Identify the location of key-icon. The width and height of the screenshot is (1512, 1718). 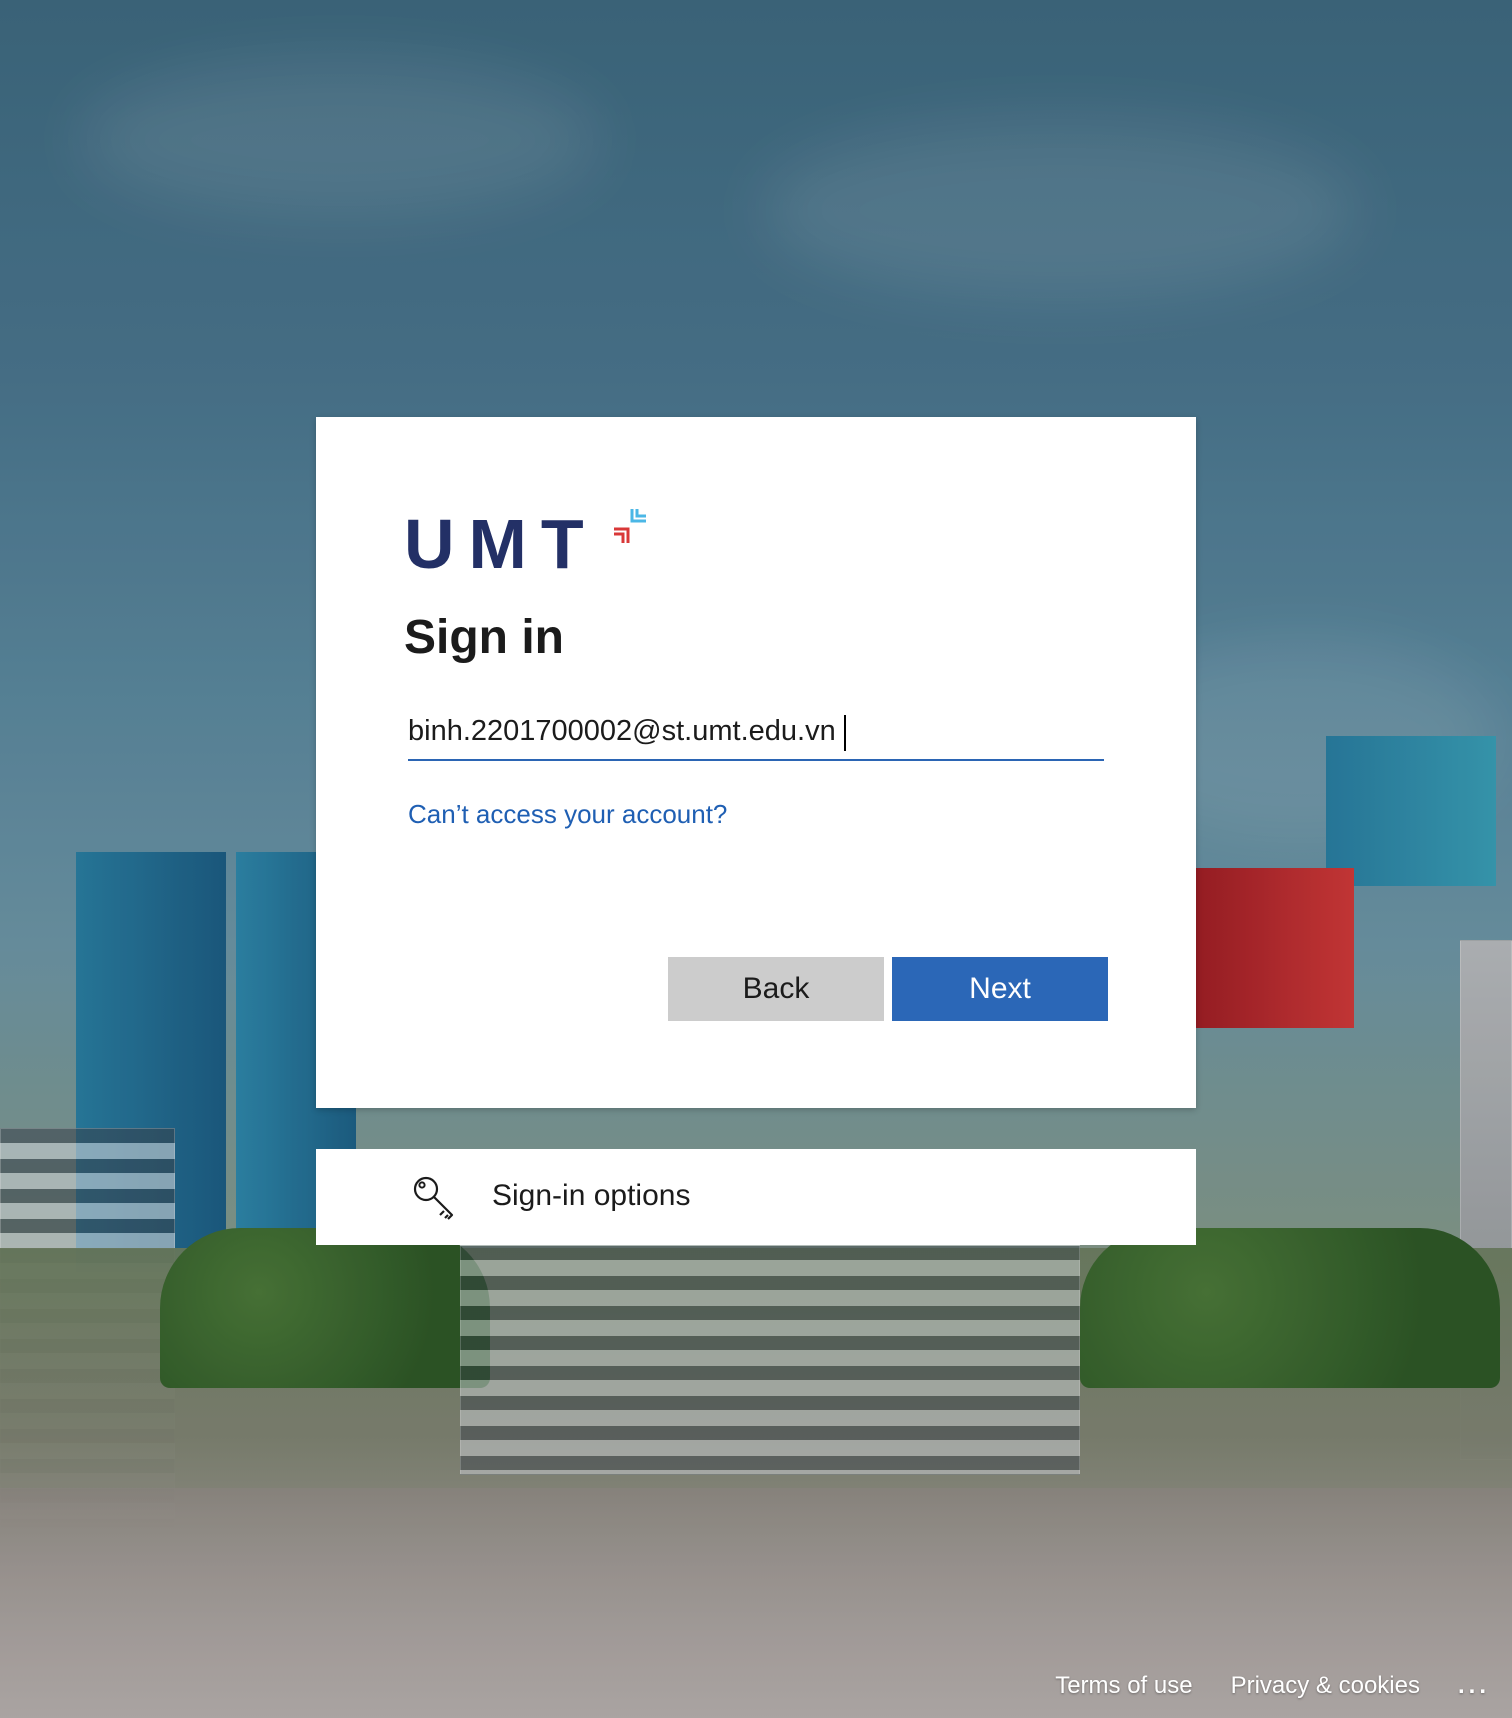
(433, 1198).